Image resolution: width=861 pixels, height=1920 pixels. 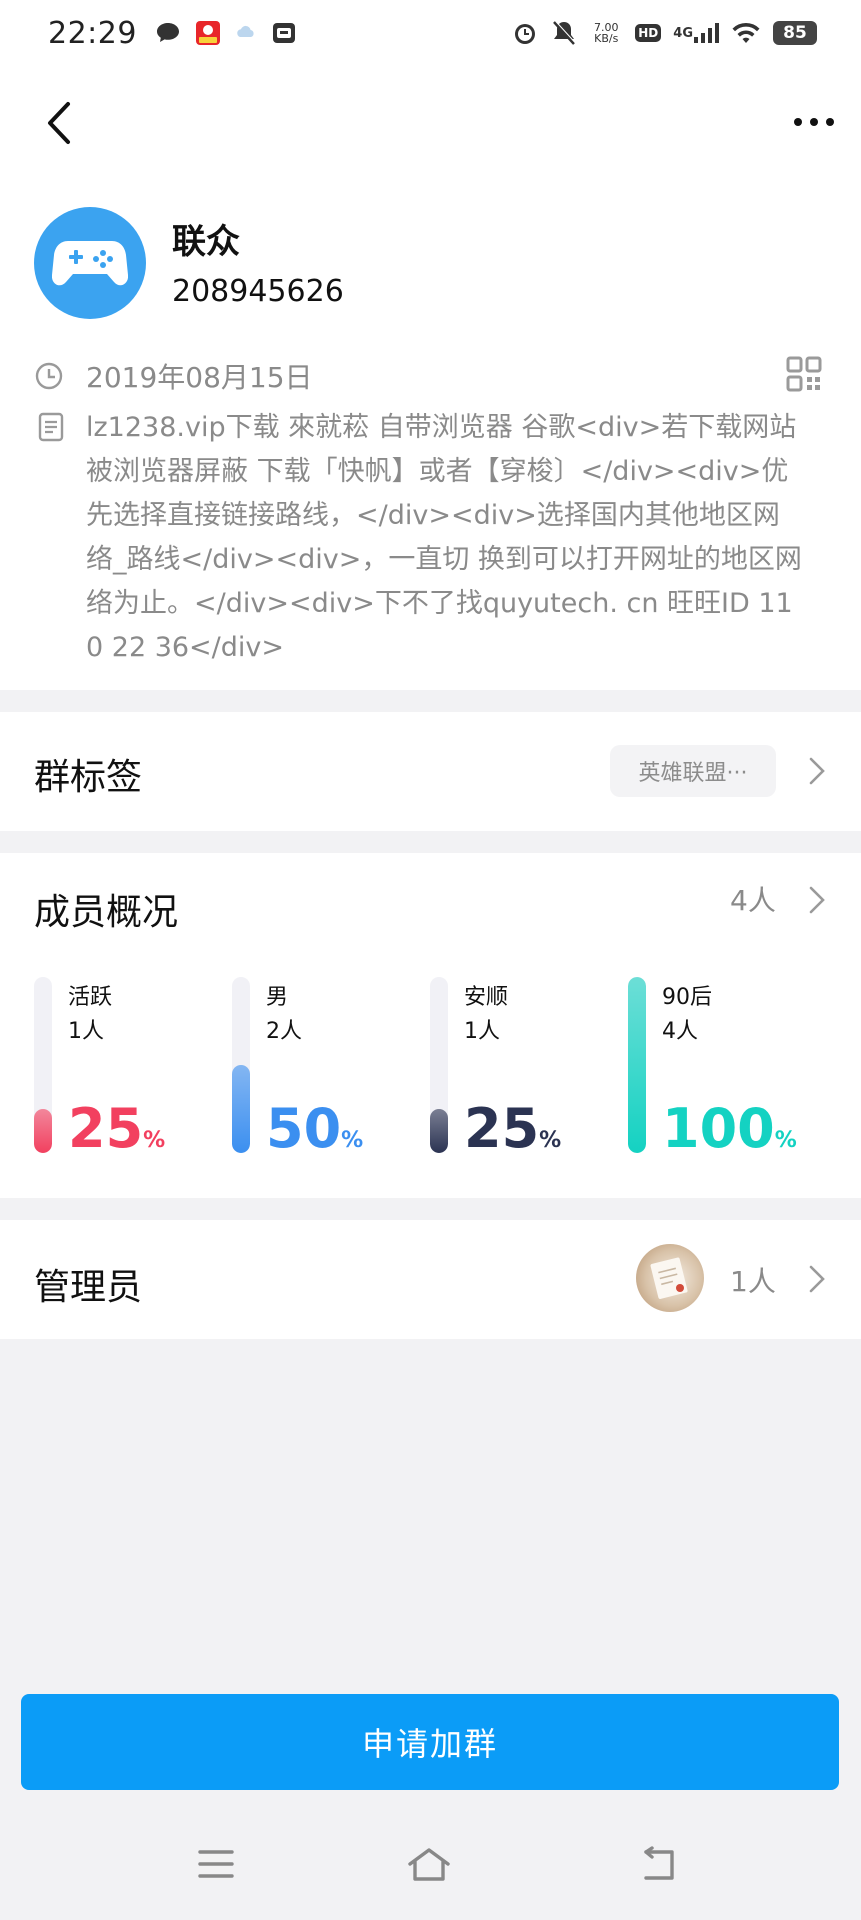 What do you see at coordinates (430, 1742) in the screenshot?
I see `join-group-button: 申请加群` at bounding box center [430, 1742].